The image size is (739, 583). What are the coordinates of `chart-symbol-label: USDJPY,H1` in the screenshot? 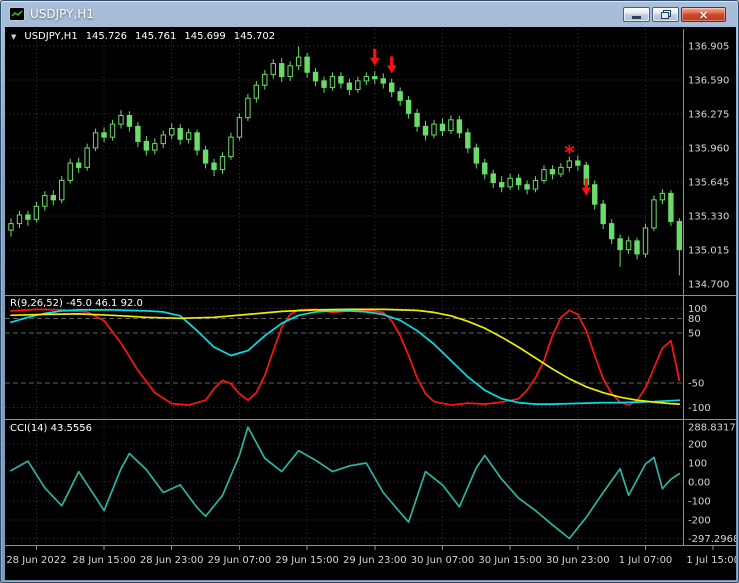 It's located at (51, 36).